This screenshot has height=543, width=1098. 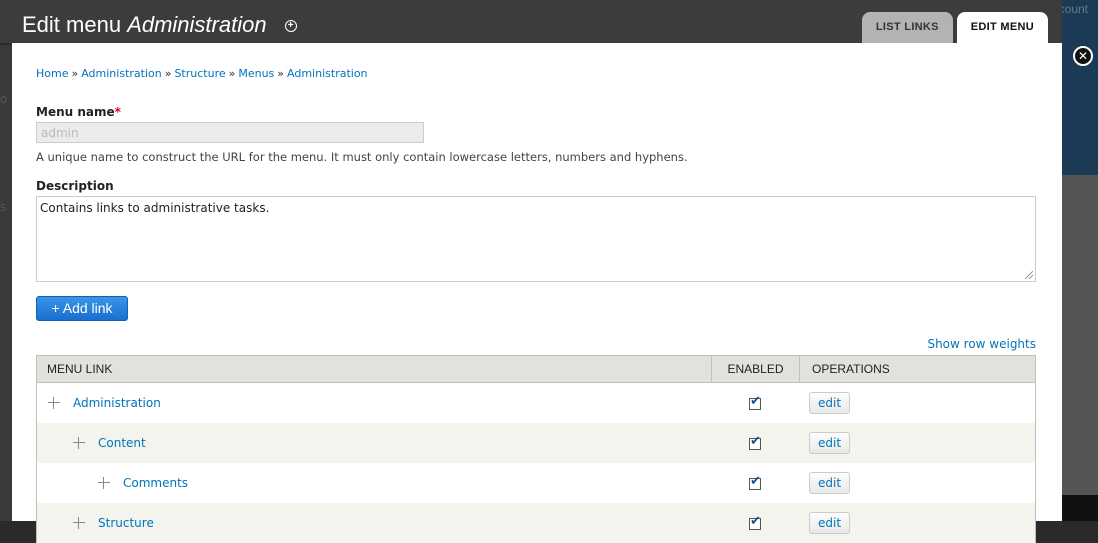 I want to click on table-row: Content edit, so click(x=536, y=443).